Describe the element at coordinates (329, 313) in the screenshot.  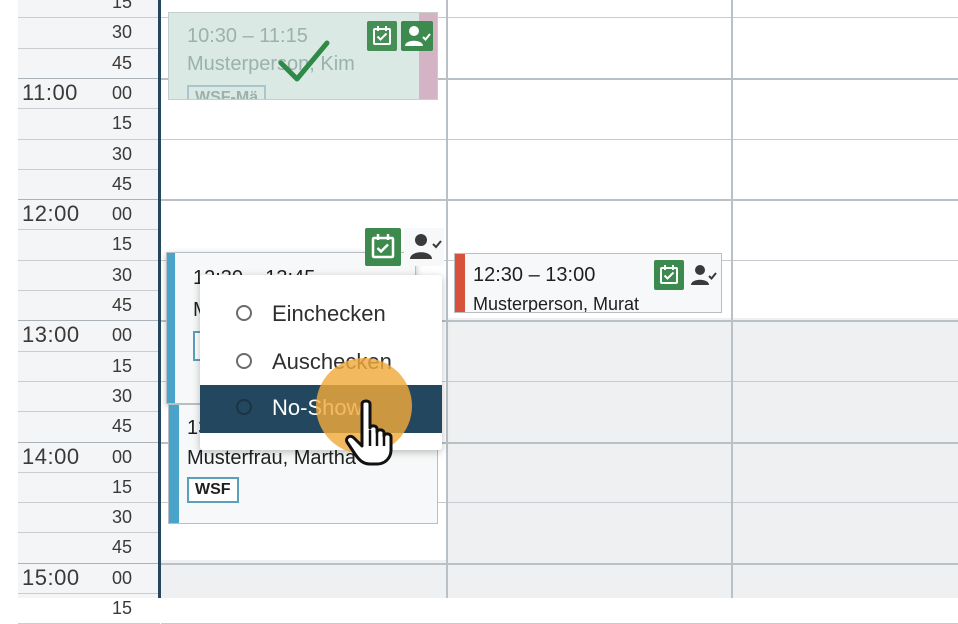
I see `menu-item-label: Einchecken` at that location.